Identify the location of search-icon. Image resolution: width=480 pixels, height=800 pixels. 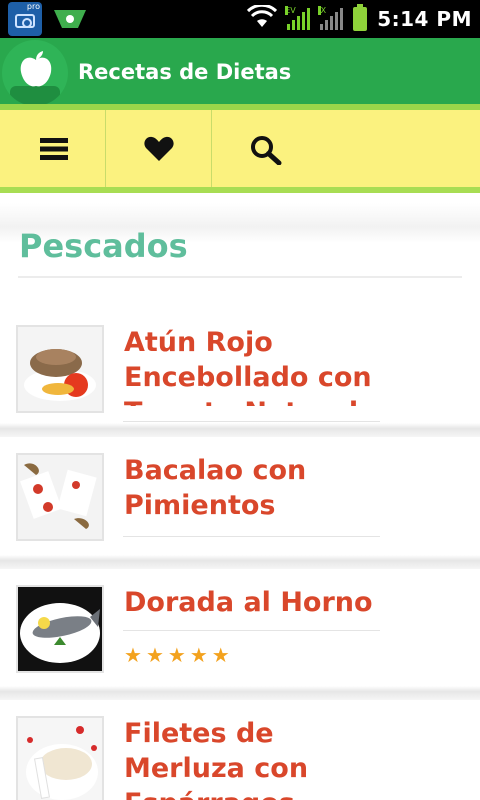
(266, 150).